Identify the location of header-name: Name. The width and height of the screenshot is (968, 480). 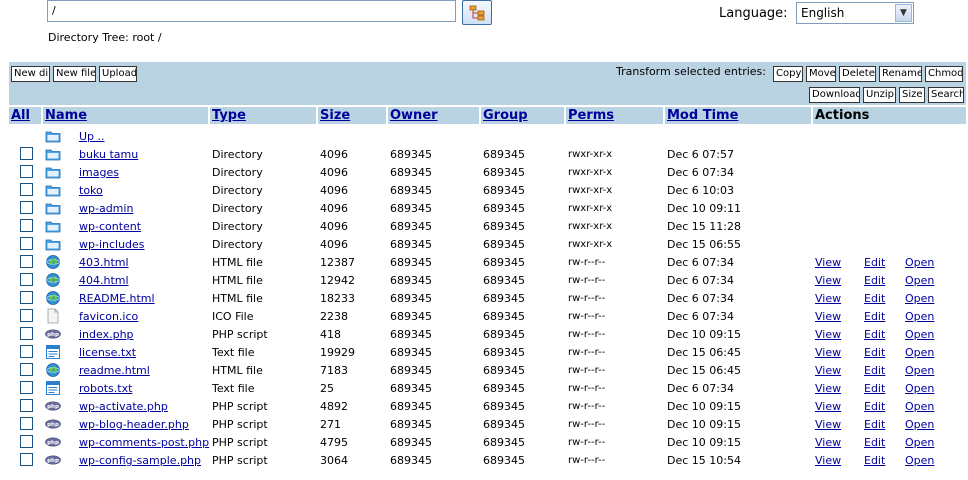
(66, 115).